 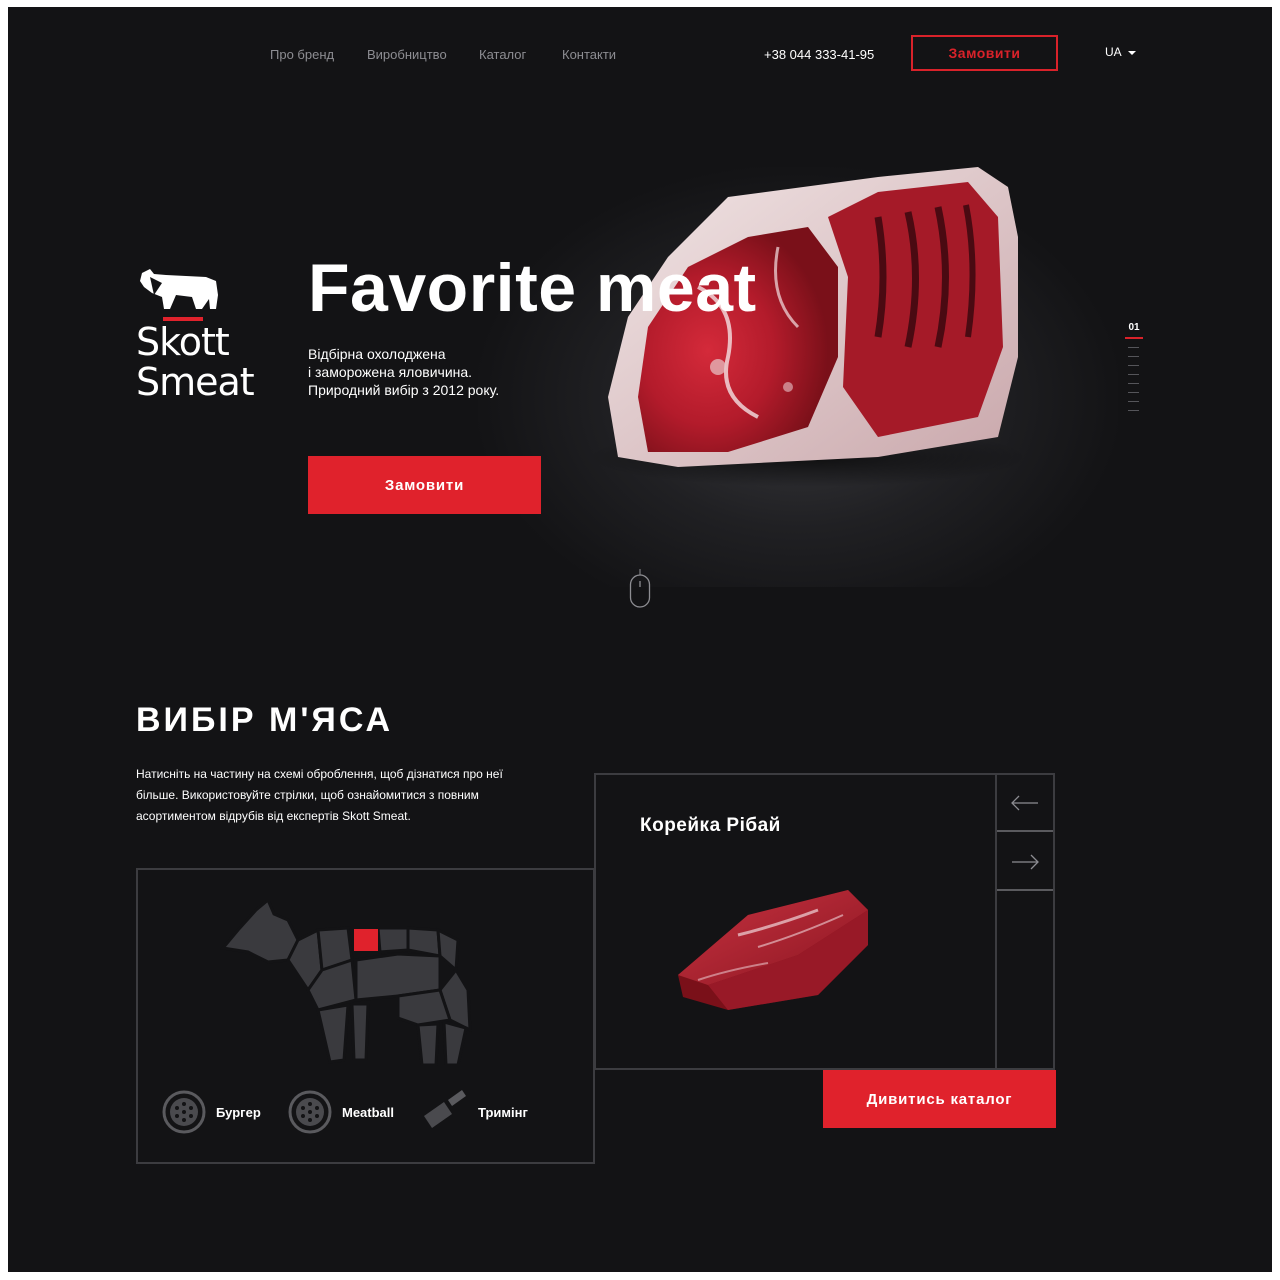 I want to click on type-trimming: Тримінг, so click(x=474, y=1112).